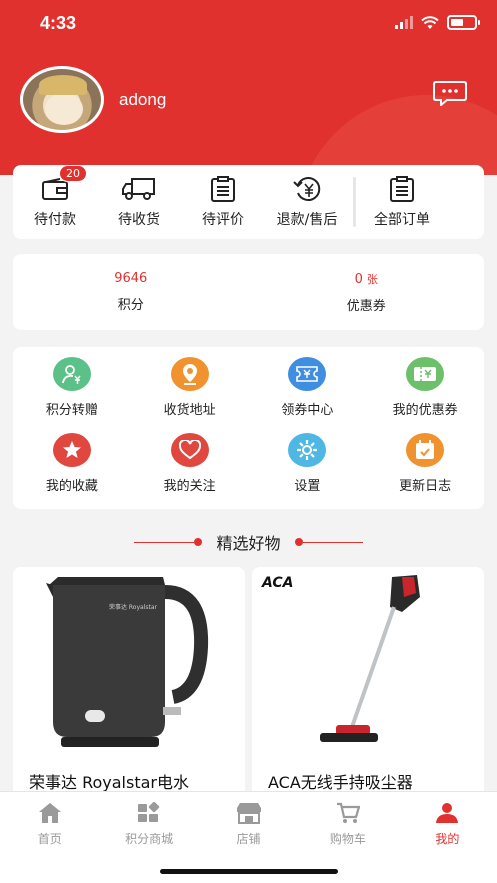 This screenshot has height=883, width=497. I want to click on coupons-label: 优惠券, so click(366, 306).